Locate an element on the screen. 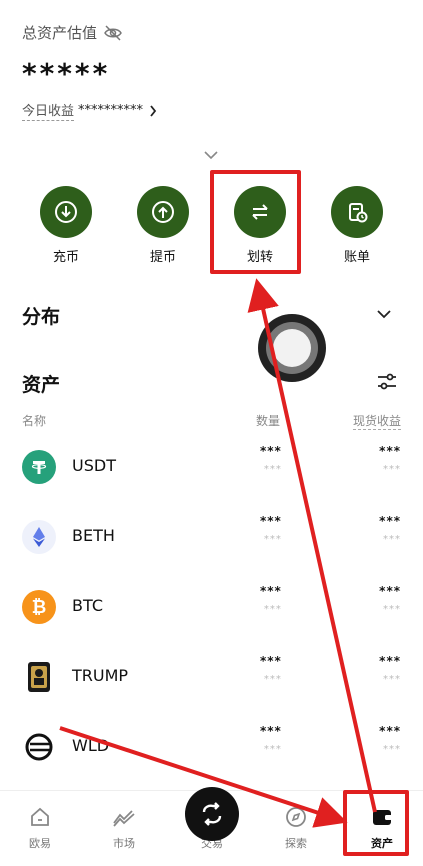 This screenshot has width=423, height=866. nav-home: 欧易 is located at coordinates (40, 828).